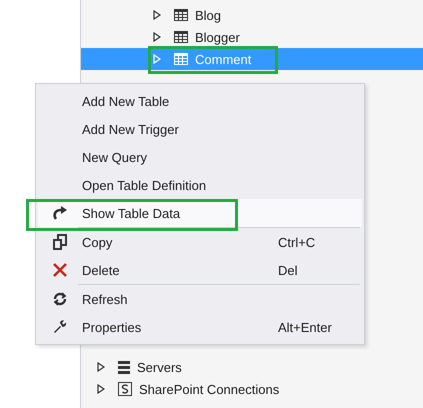 The width and height of the screenshot is (423, 408). What do you see at coordinates (98, 242) in the screenshot?
I see `menu-item-label: Copy` at bounding box center [98, 242].